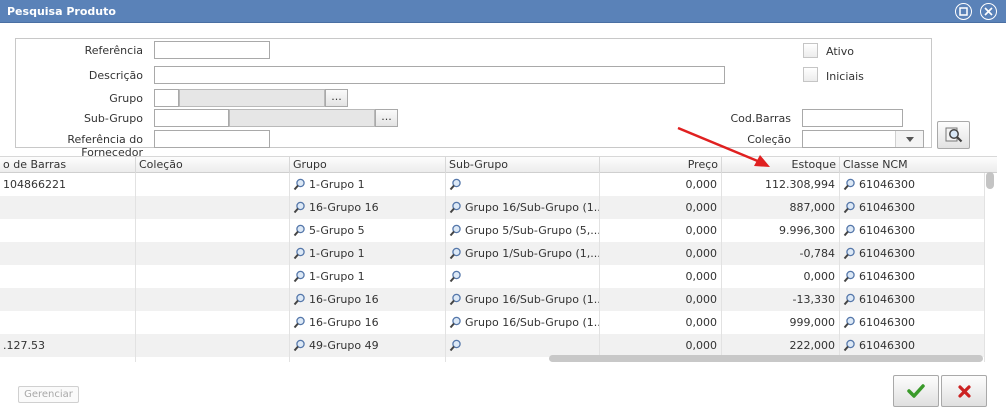  I want to click on maximize-button, so click(963, 11).